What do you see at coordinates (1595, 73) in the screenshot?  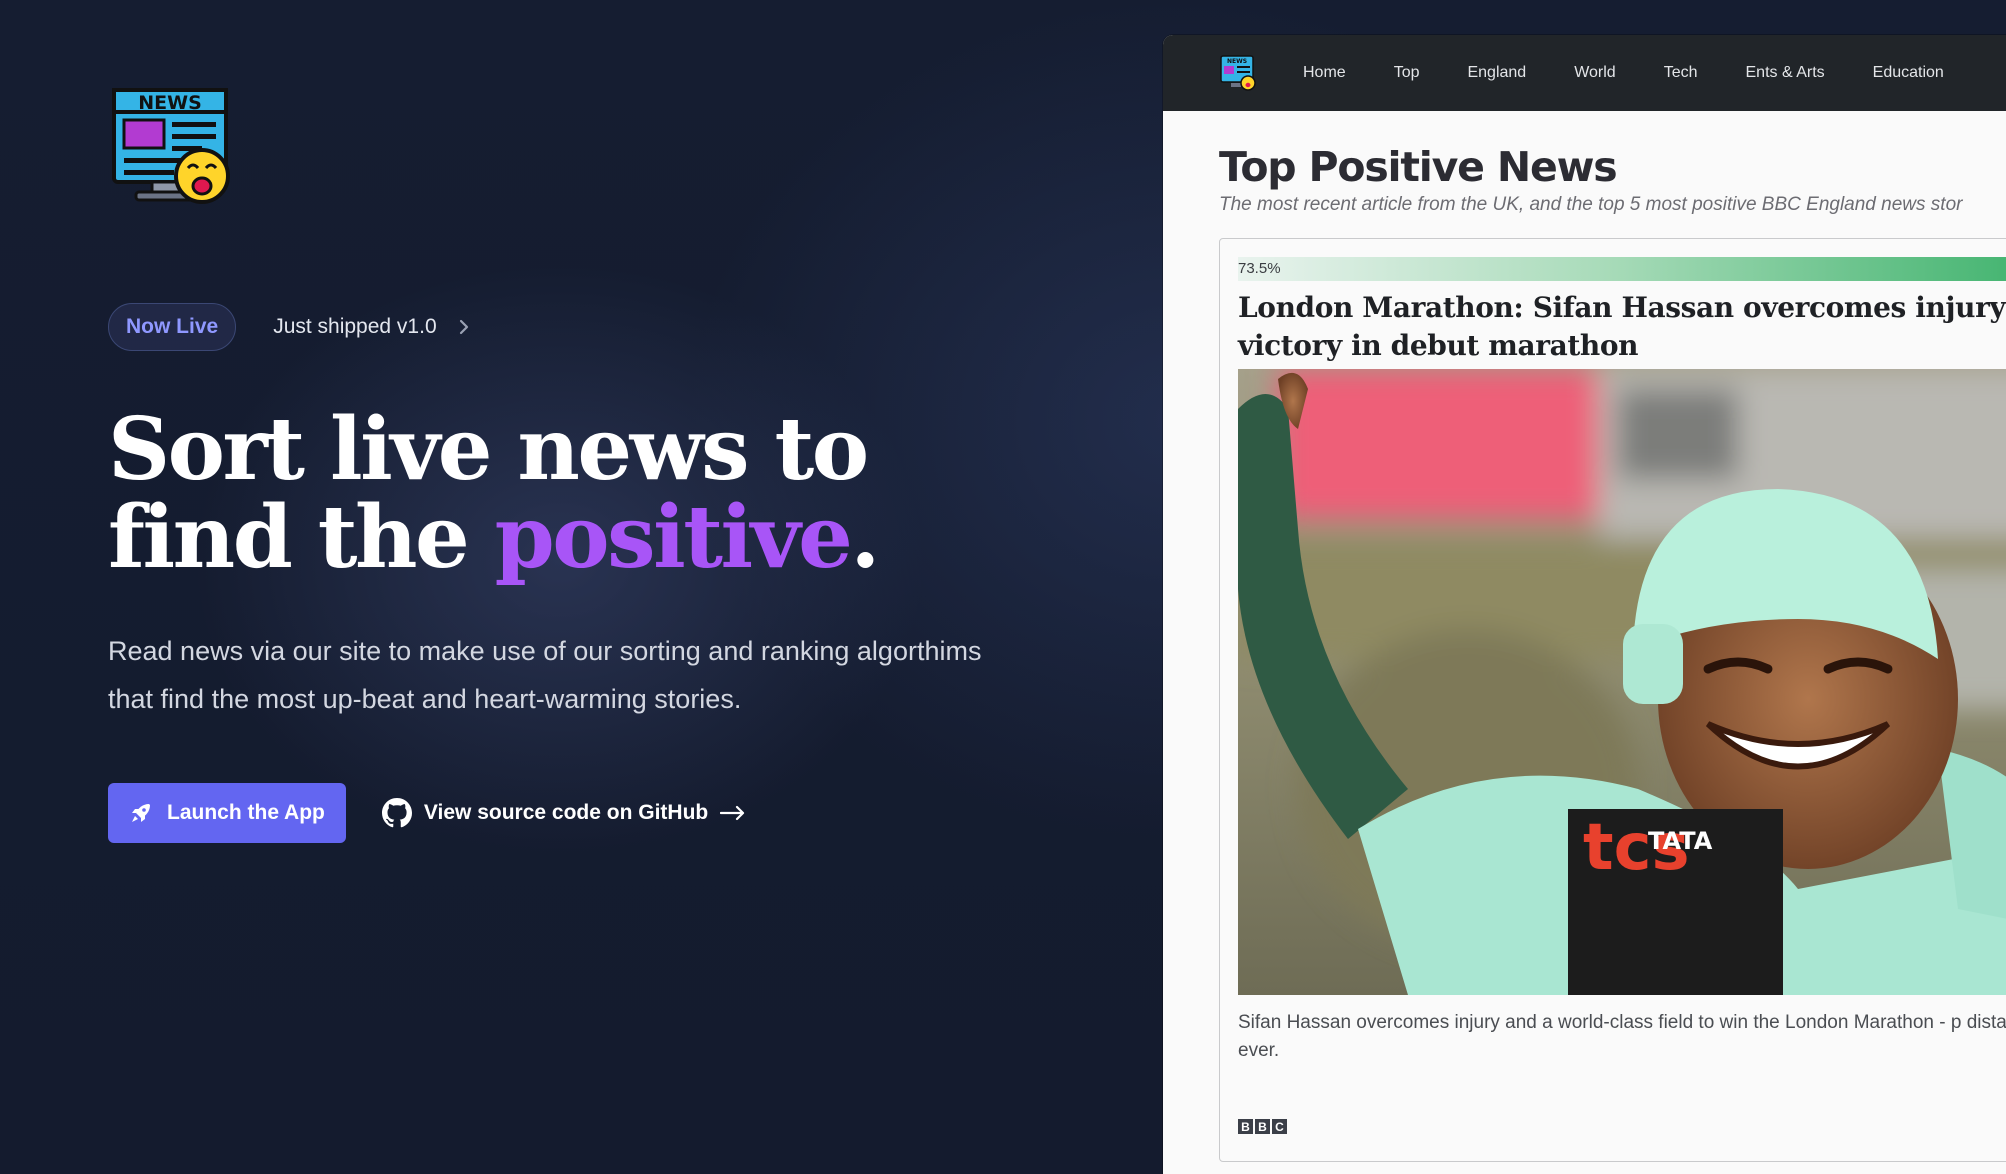 I see `nav-item-world: World` at bounding box center [1595, 73].